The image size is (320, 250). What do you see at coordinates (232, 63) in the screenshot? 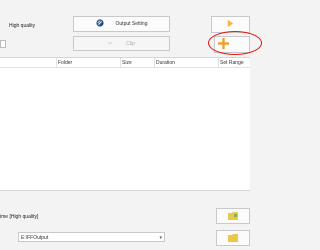
I see `column-header-set-range: Set Range` at bounding box center [232, 63].